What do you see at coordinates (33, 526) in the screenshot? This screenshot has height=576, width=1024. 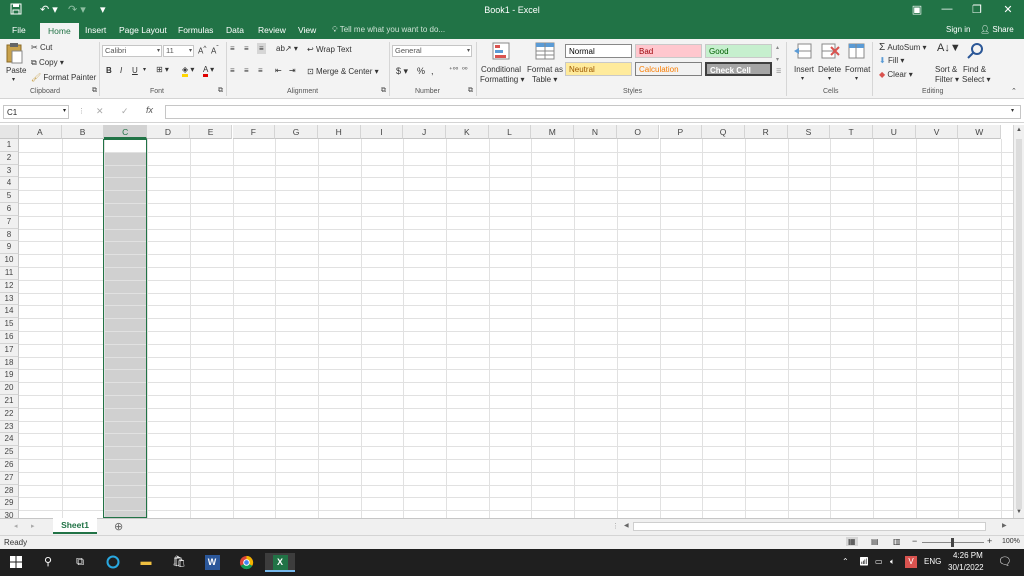 I see `sheet-next-icon: ▸` at bounding box center [33, 526].